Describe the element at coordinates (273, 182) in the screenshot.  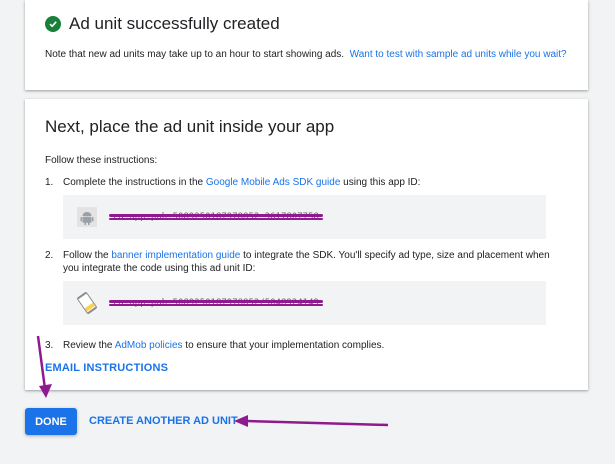
I see `sdk-guide-link: Google Mobile Ads SDK guide` at that location.